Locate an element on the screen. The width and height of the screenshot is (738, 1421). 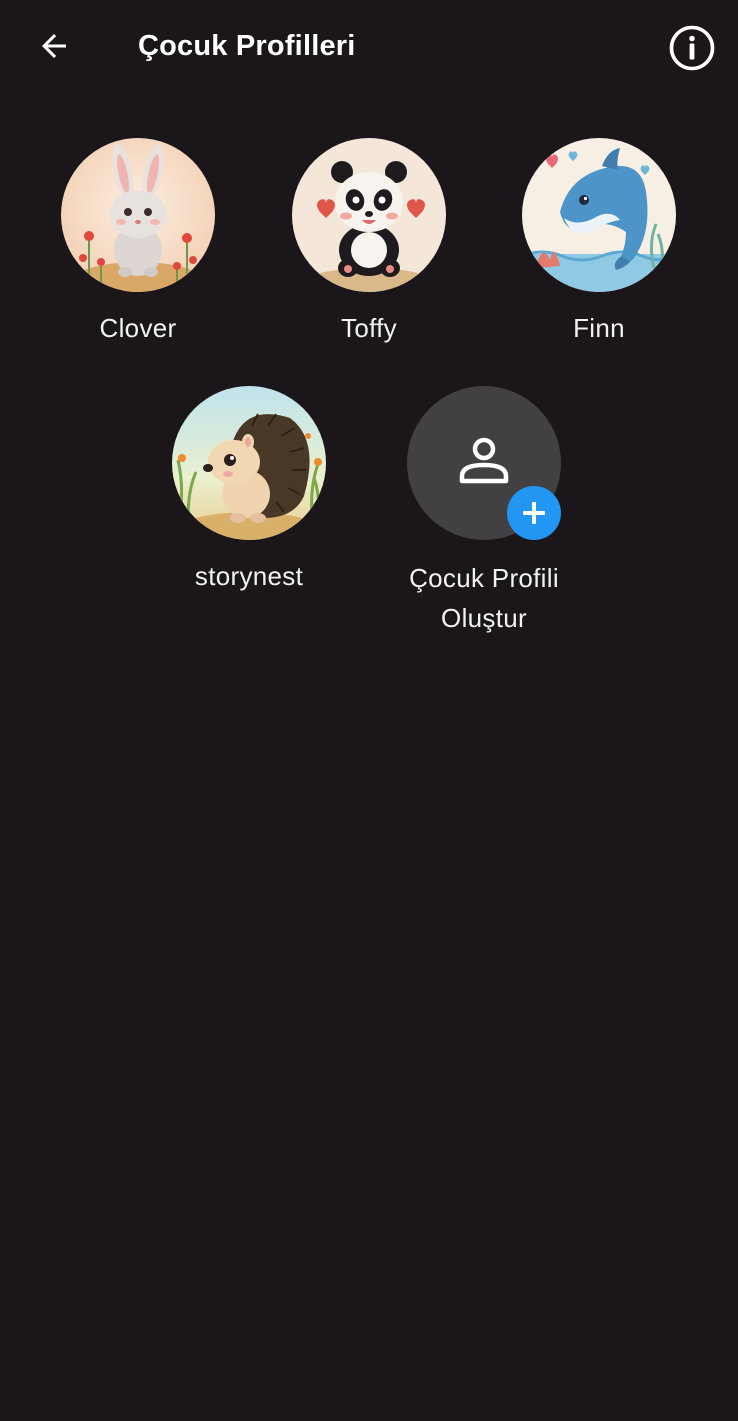
profile-card-finn: Finn is located at coordinates (599, 242).